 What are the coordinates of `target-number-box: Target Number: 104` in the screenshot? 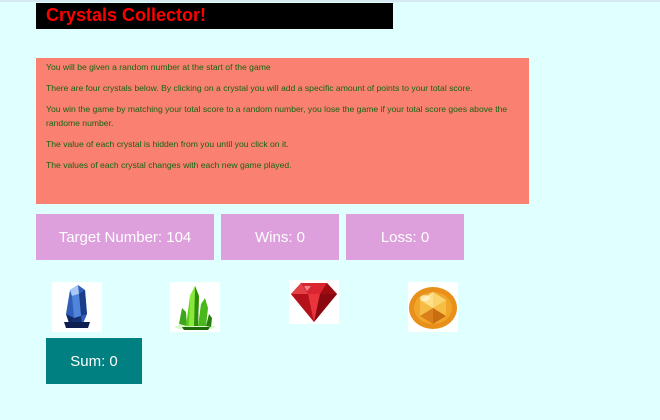 It's located at (125, 237).